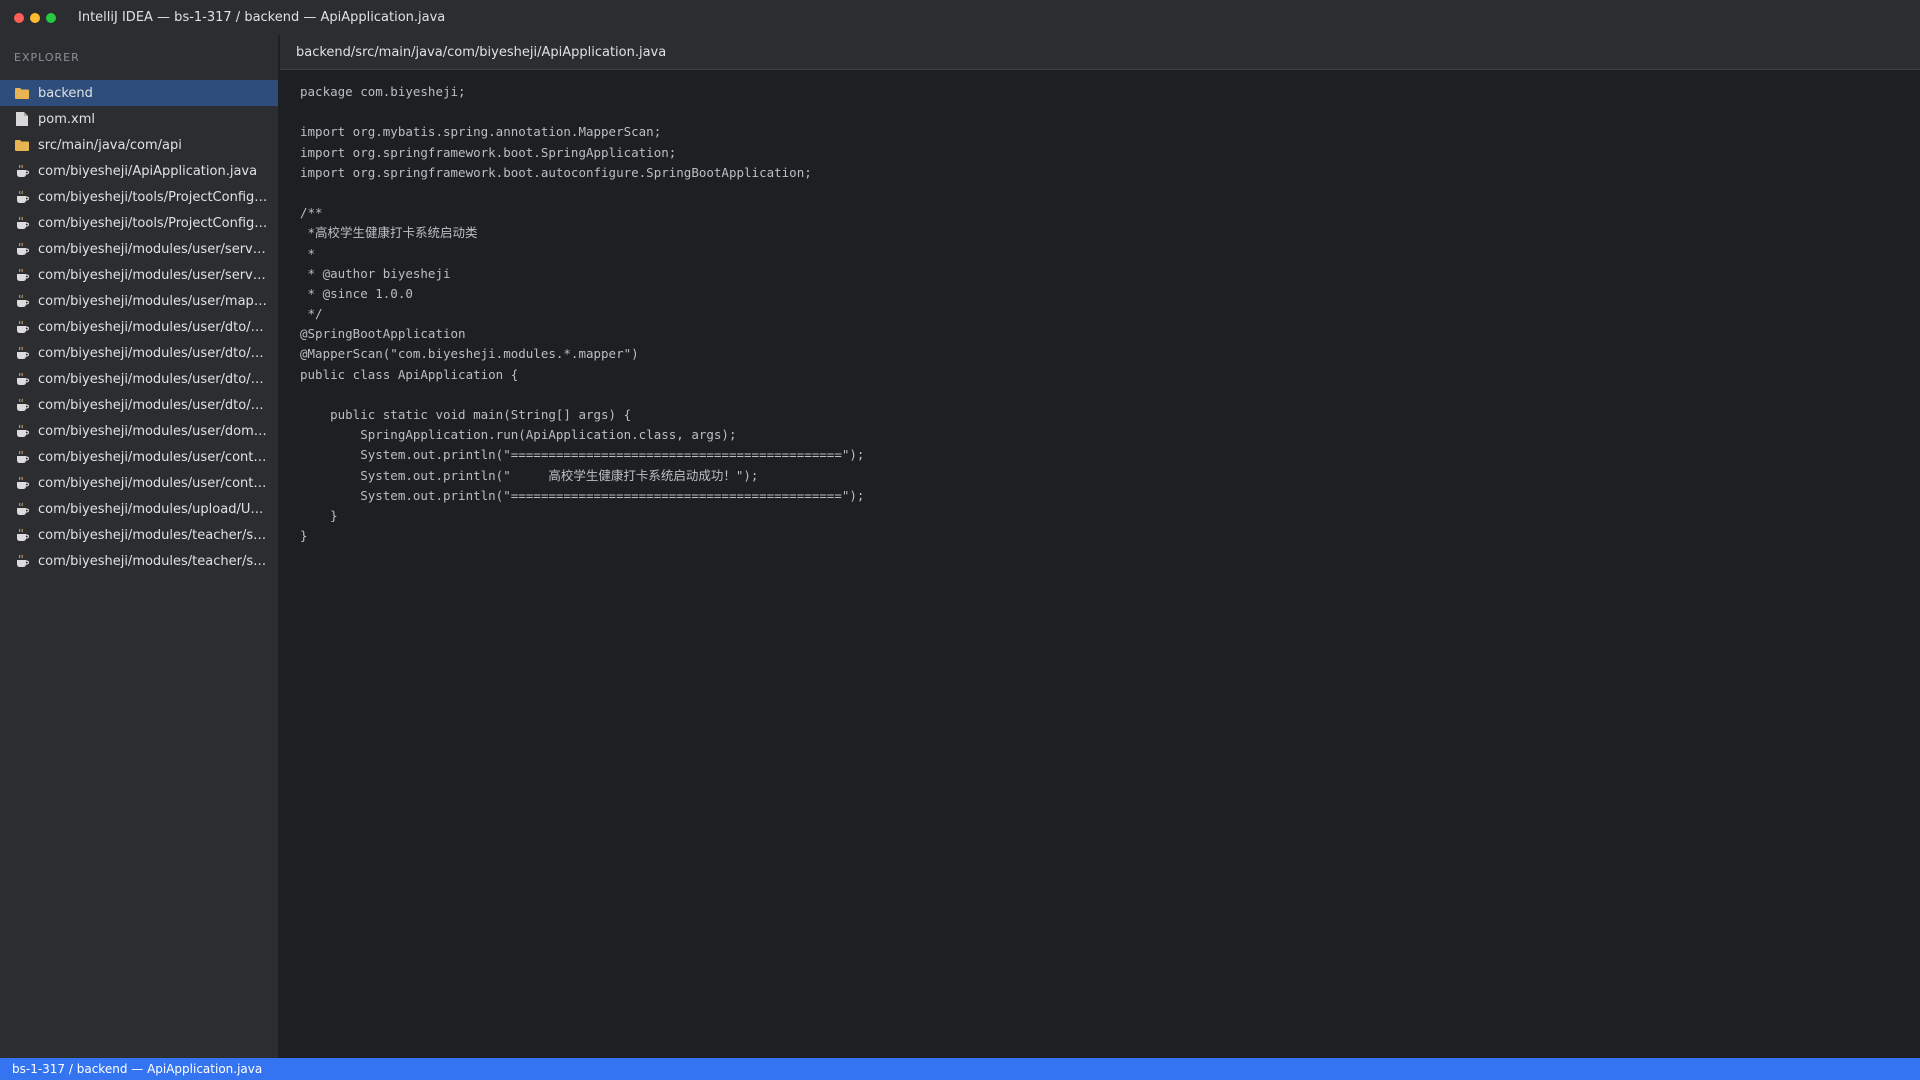  I want to click on code-line: @SpringBootApplication, so click(383, 334).